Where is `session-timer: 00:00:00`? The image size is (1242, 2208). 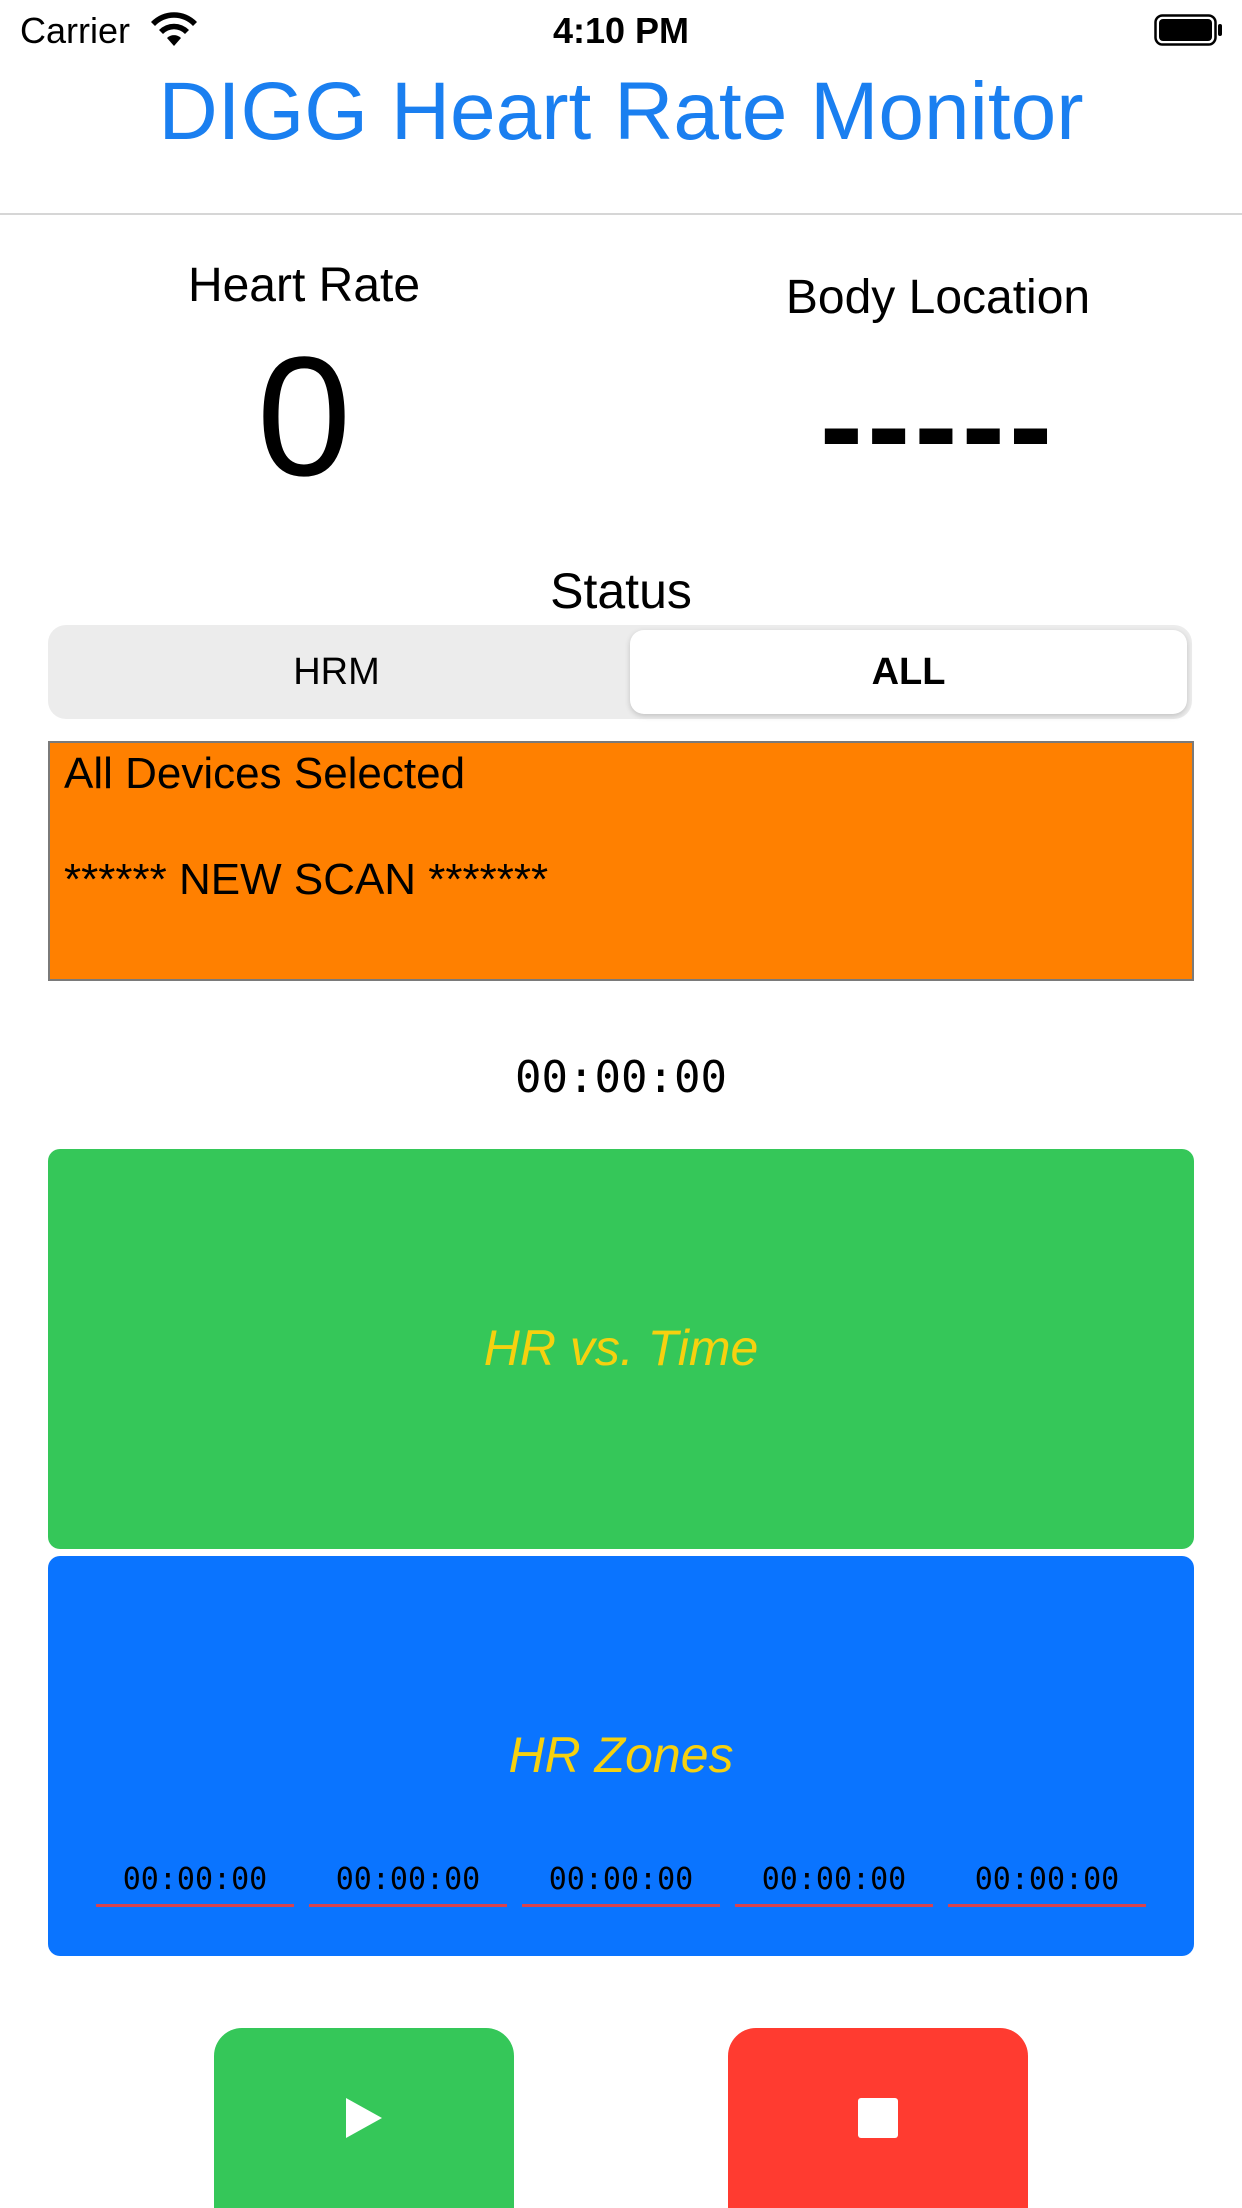 session-timer: 00:00:00 is located at coordinates (621, 1077).